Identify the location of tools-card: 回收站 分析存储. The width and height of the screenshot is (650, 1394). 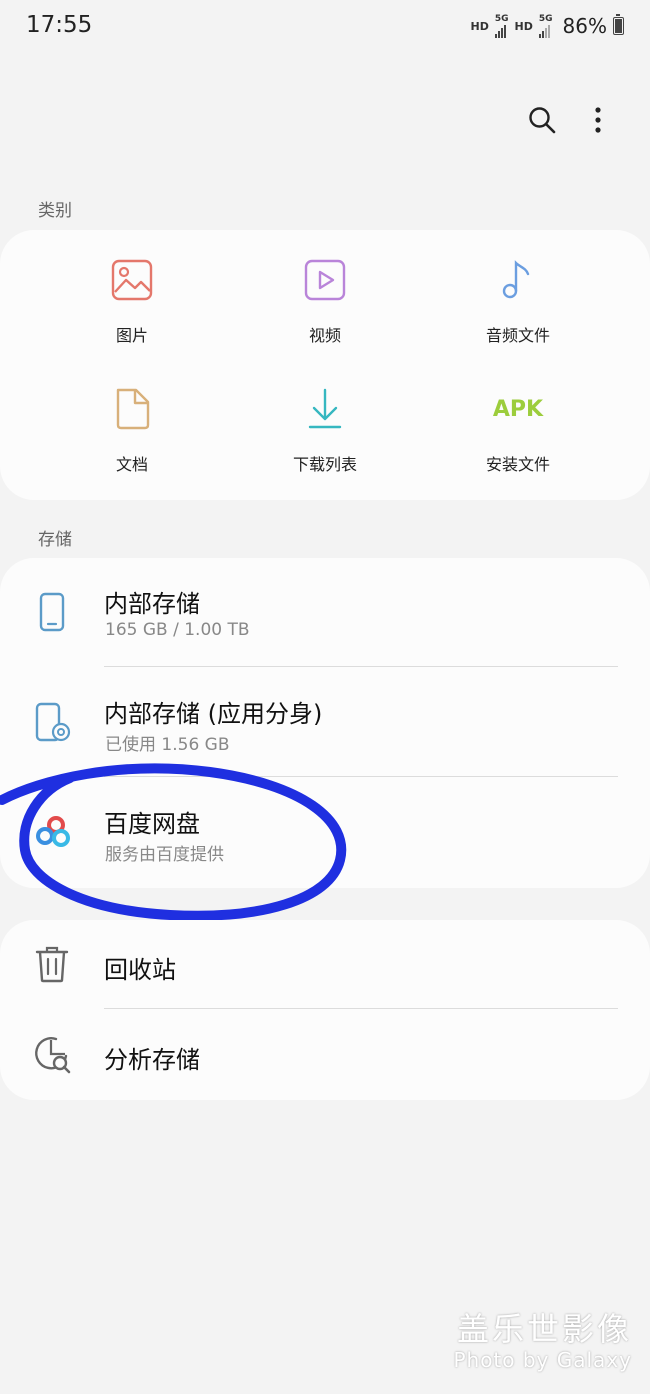
(325, 1010).